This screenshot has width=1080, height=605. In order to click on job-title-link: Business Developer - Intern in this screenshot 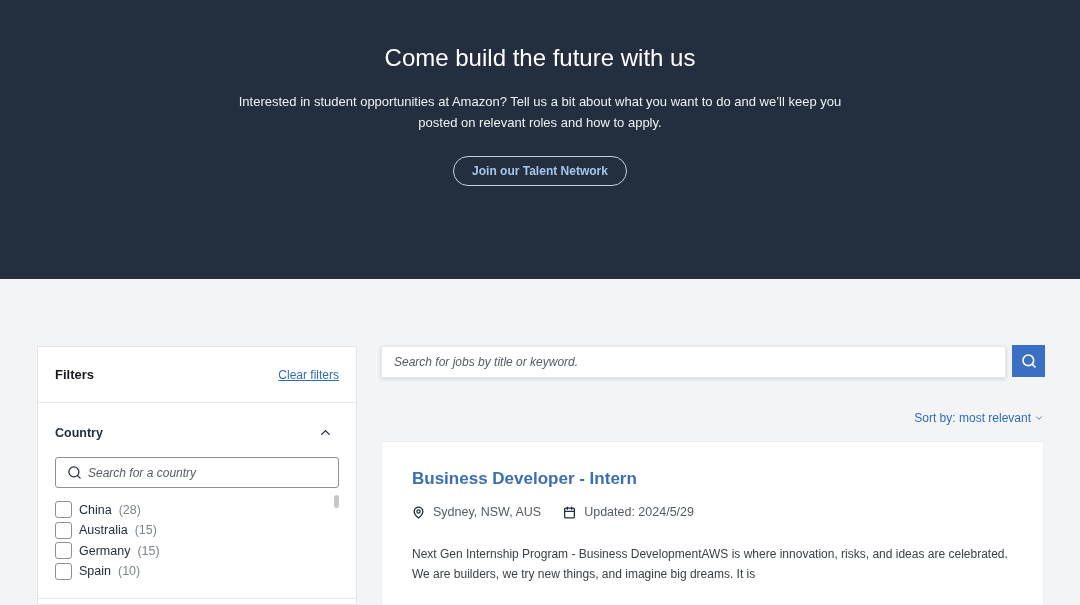, I will do `click(524, 479)`.